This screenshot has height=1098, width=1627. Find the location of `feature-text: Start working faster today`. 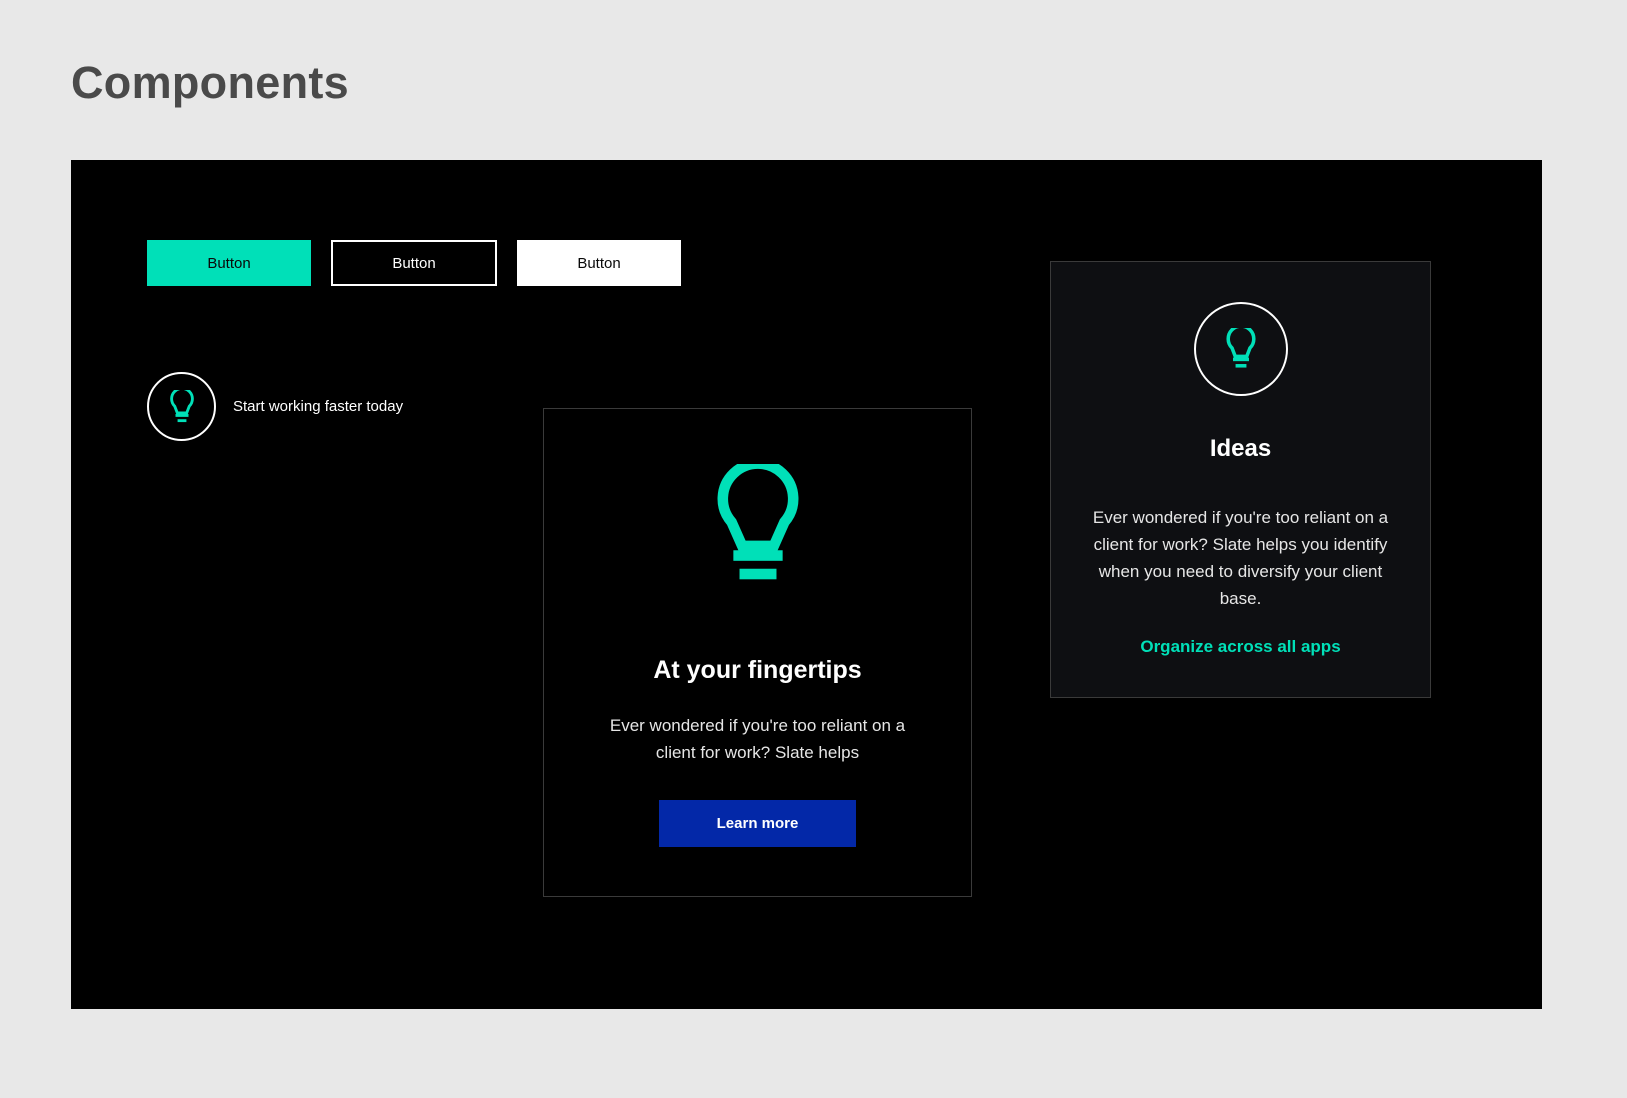

feature-text: Start working faster today is located at coordinates (318, 406).